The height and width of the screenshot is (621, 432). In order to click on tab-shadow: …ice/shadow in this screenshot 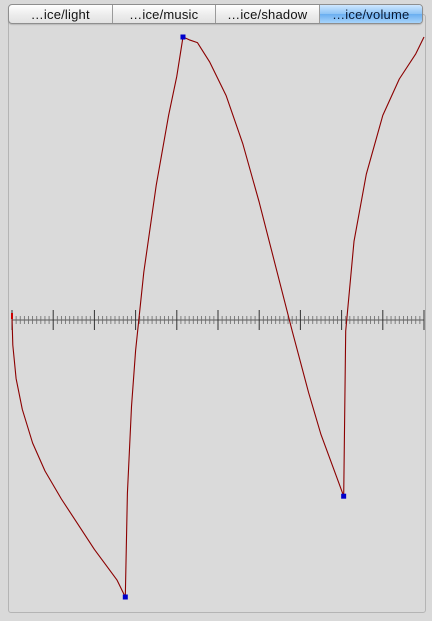, I will do `click(268, 14)`.